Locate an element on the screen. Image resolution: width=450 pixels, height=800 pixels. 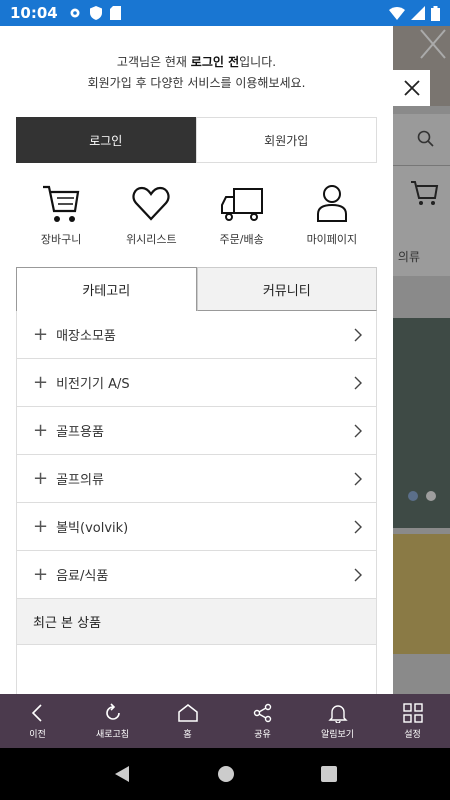
quick-link-mypage: 마이페이지 is located at coordinates (332, 214).